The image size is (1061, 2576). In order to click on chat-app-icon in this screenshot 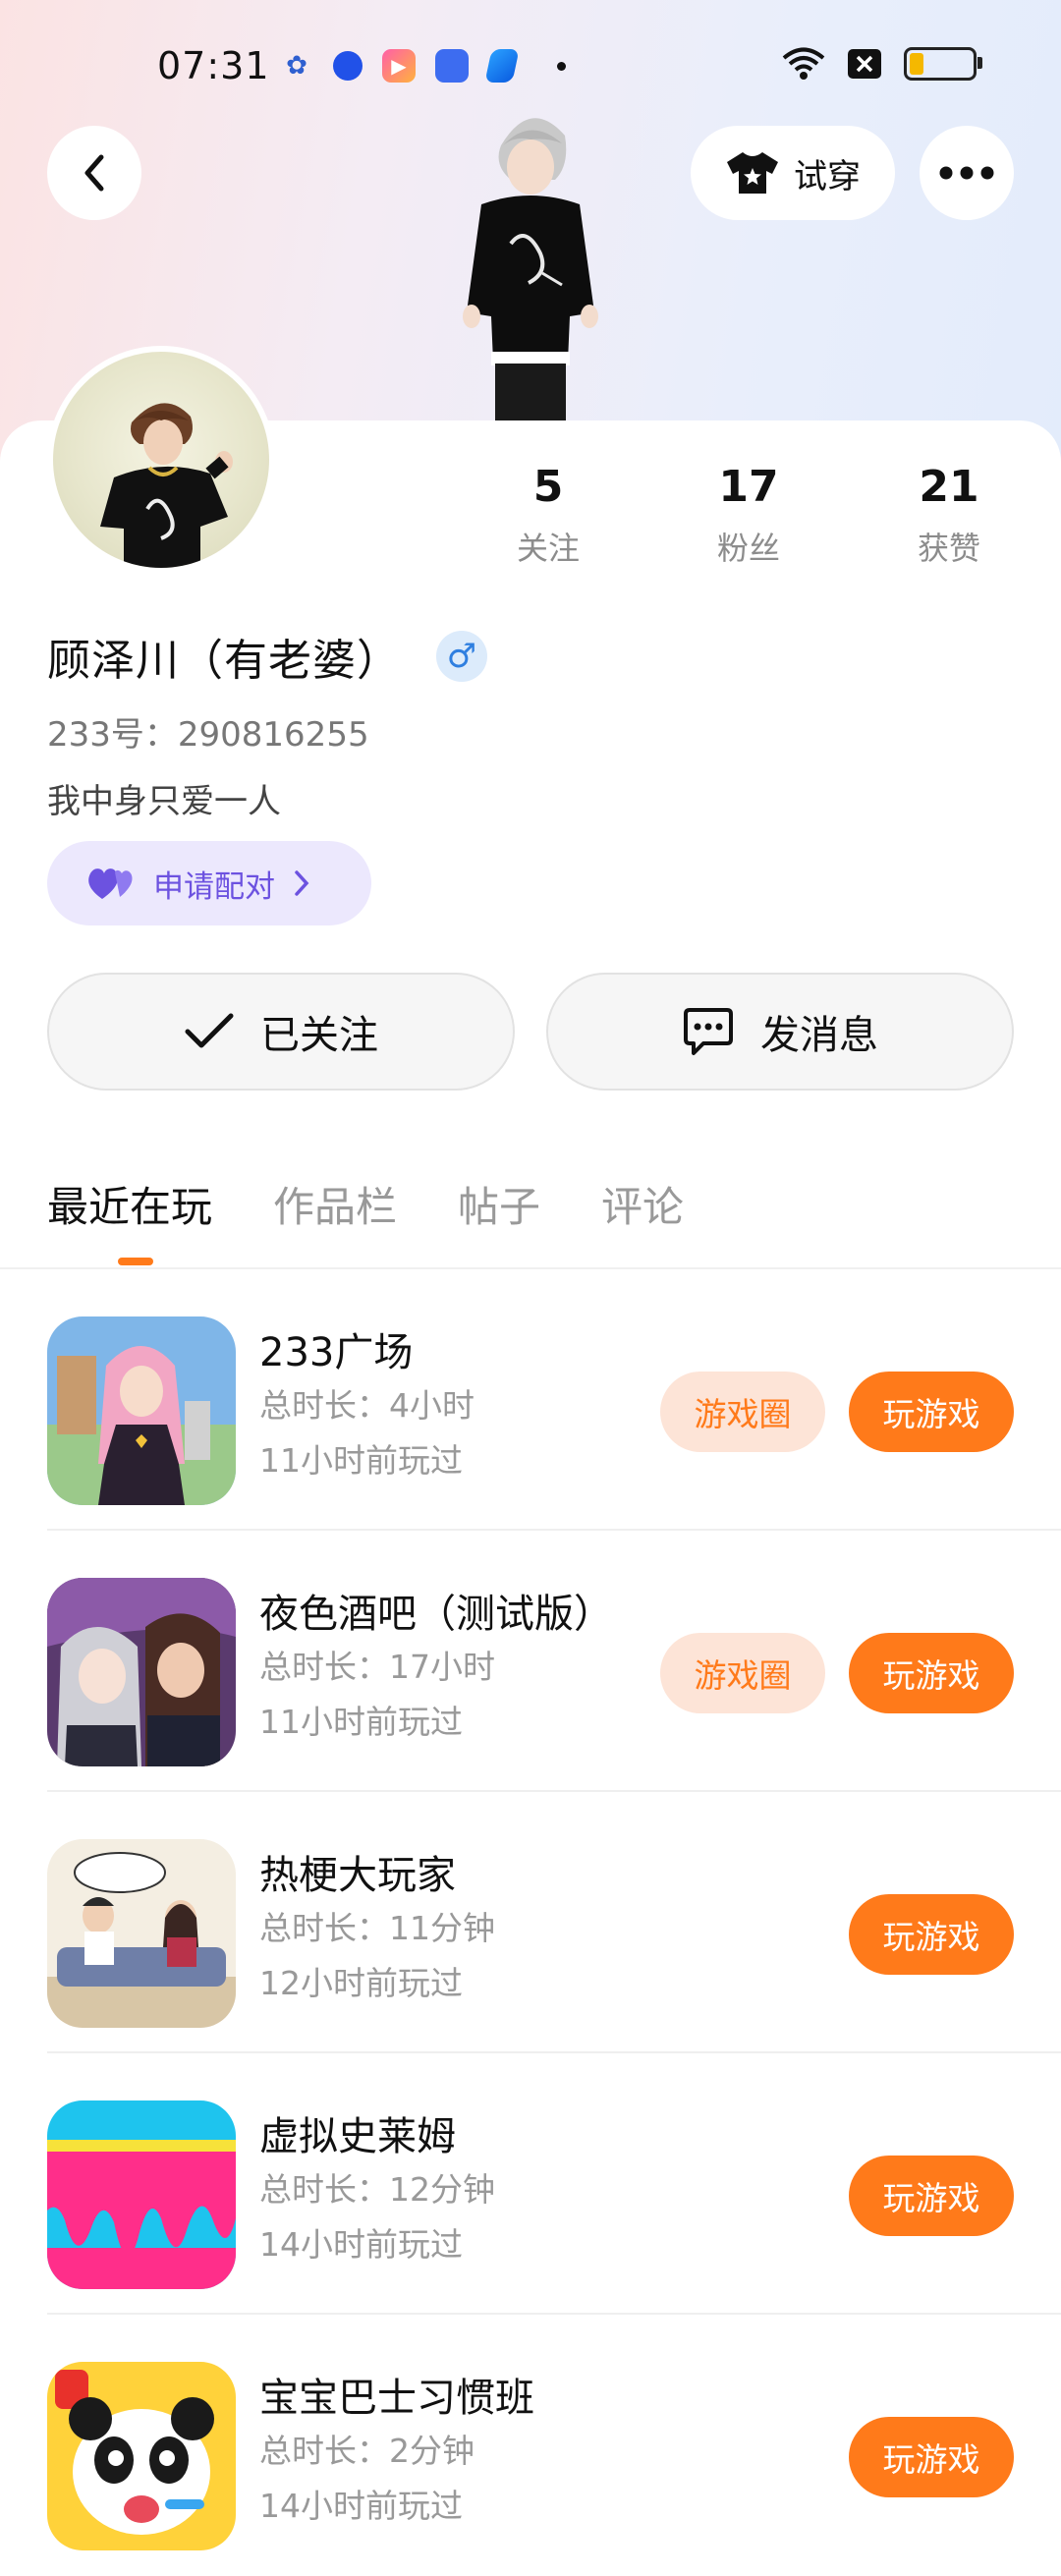, I will do `click(452, 66)`.